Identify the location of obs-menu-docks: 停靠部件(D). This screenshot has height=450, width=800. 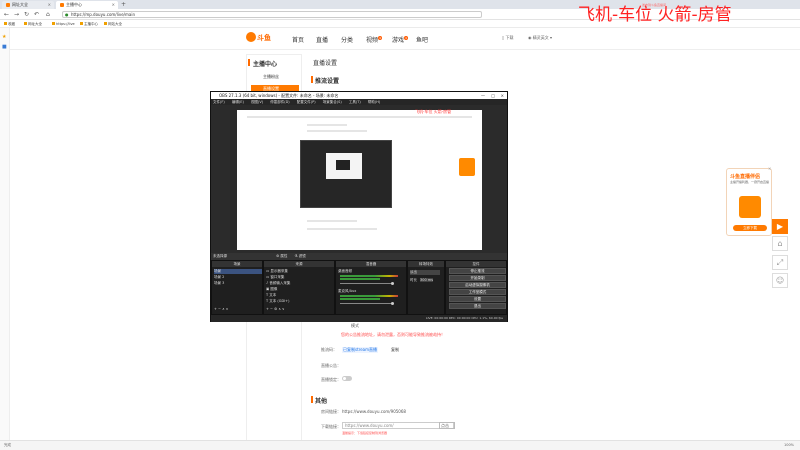
(279, 102).